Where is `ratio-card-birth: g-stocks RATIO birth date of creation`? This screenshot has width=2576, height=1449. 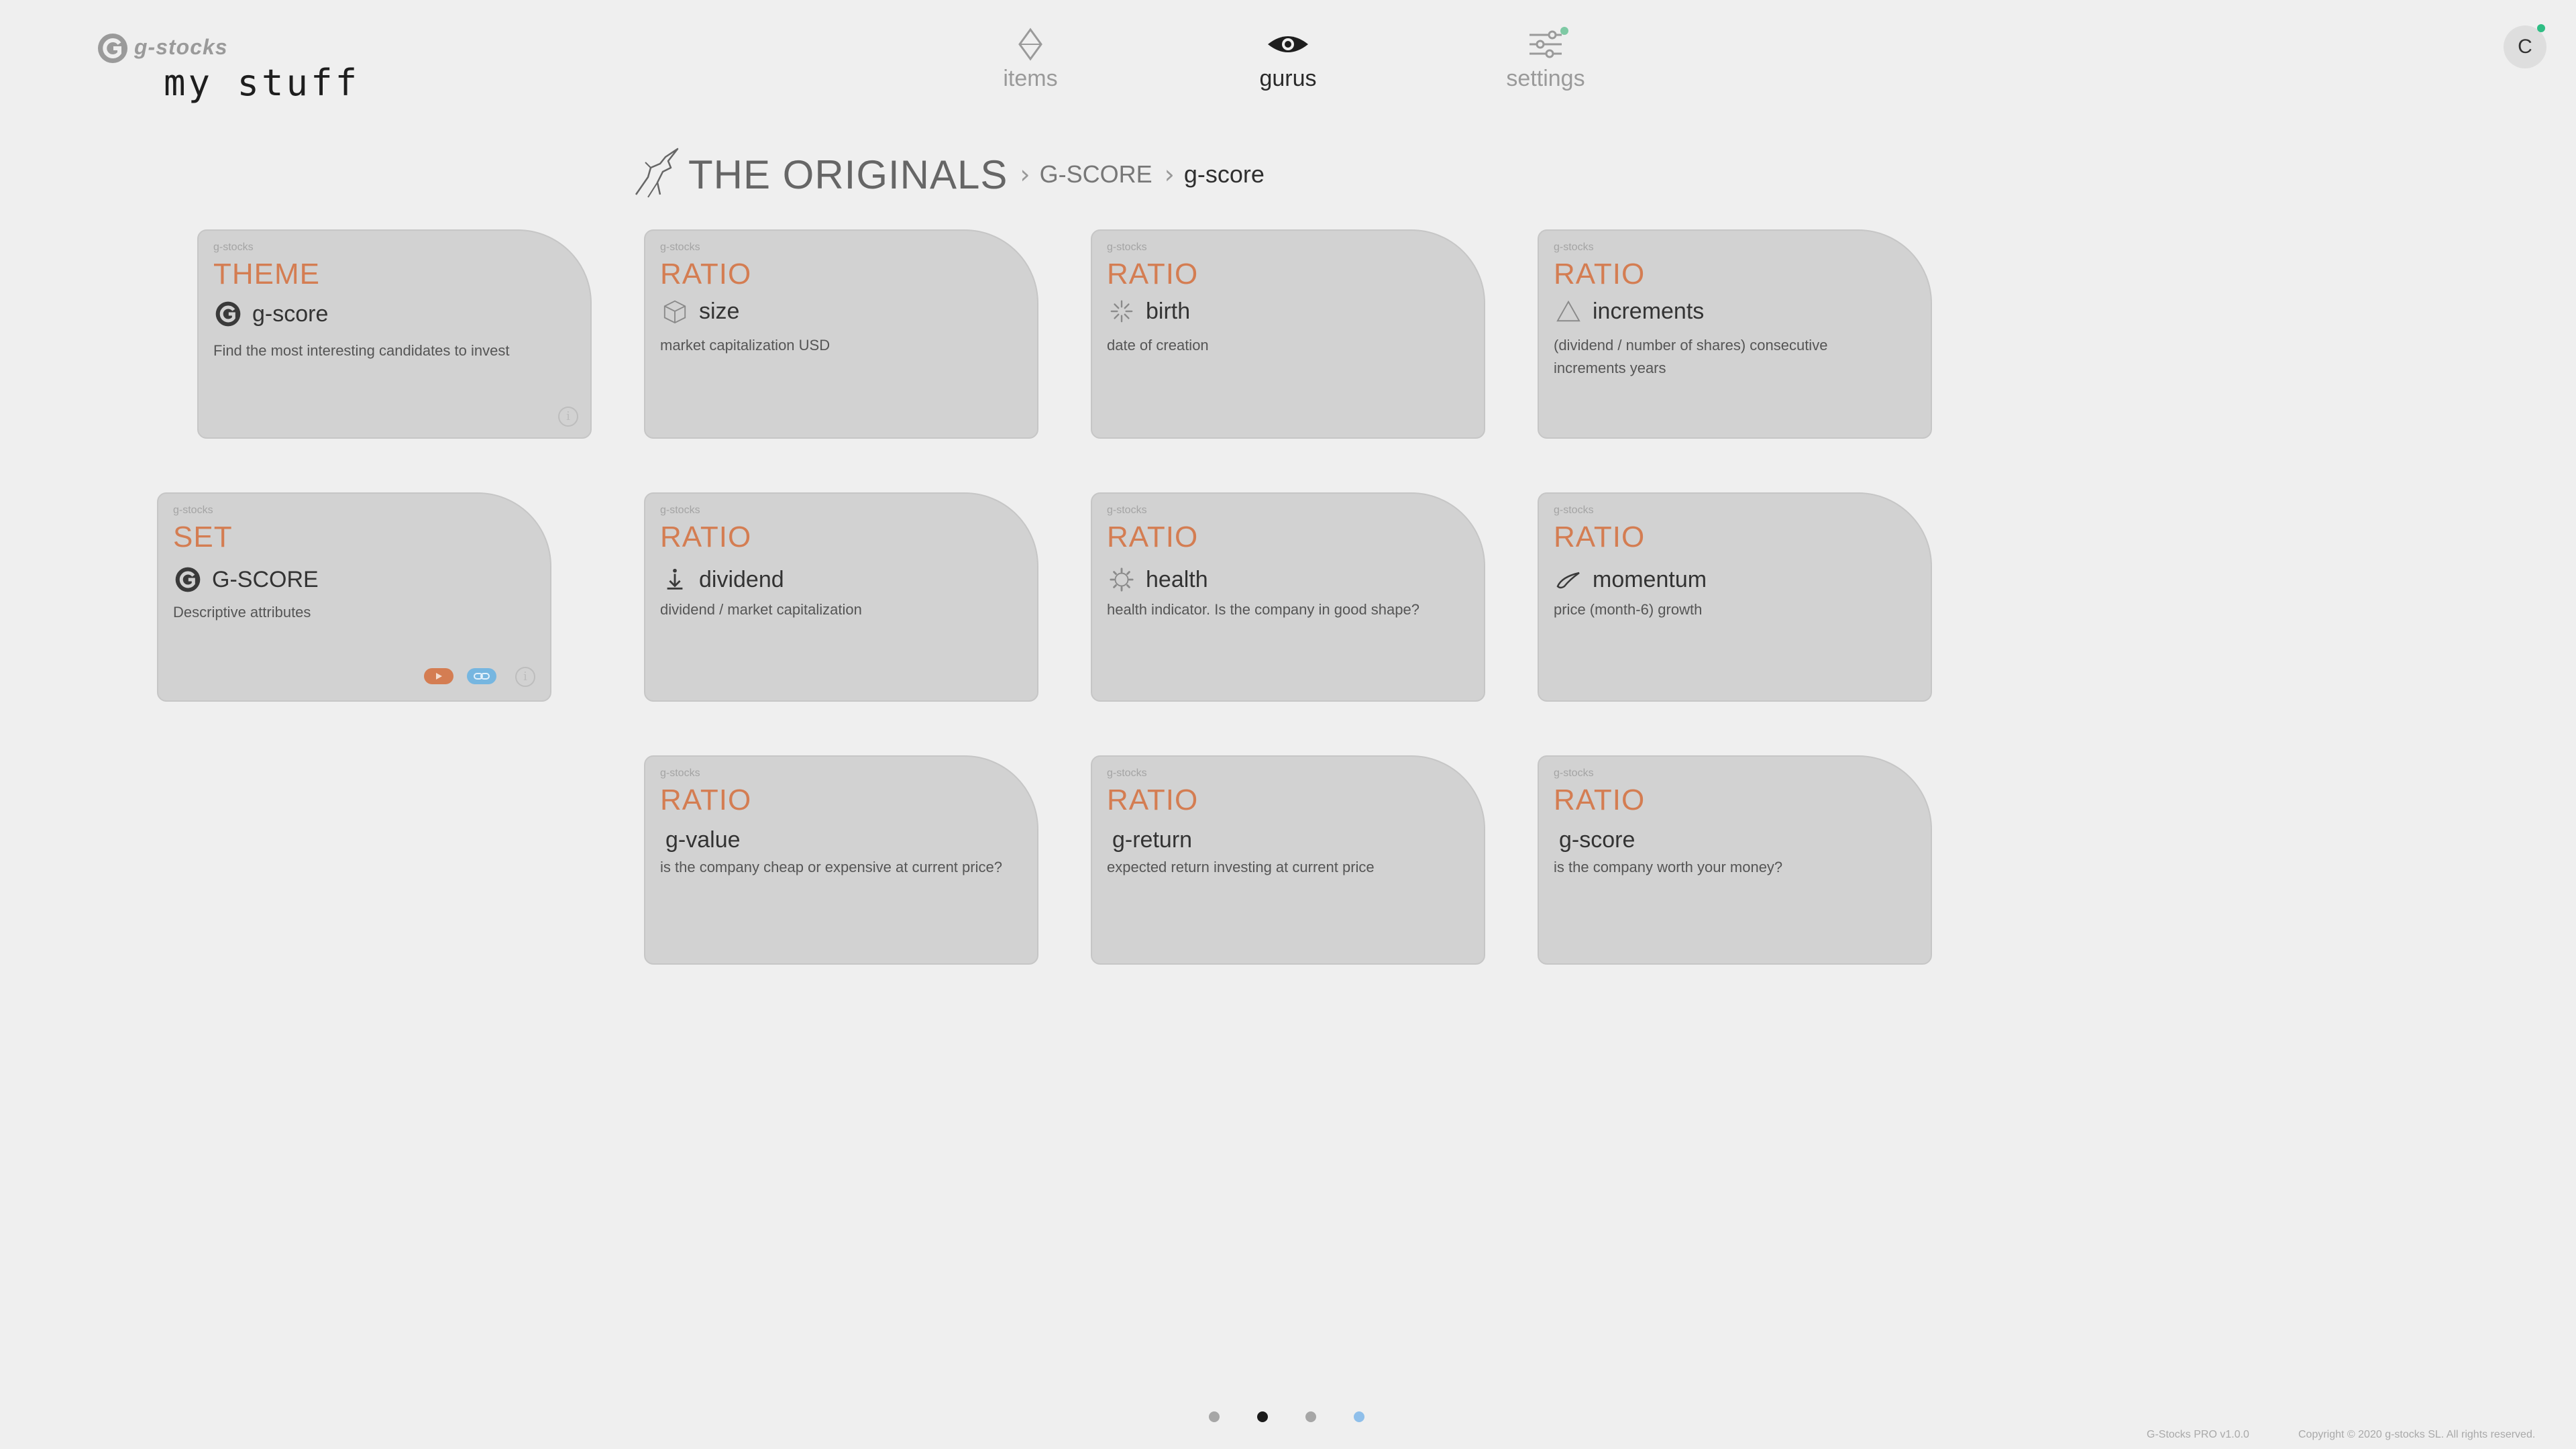
ratio-card-birth: g-stocks RATIO birth date of creation is located at coordinates (1288, 334).